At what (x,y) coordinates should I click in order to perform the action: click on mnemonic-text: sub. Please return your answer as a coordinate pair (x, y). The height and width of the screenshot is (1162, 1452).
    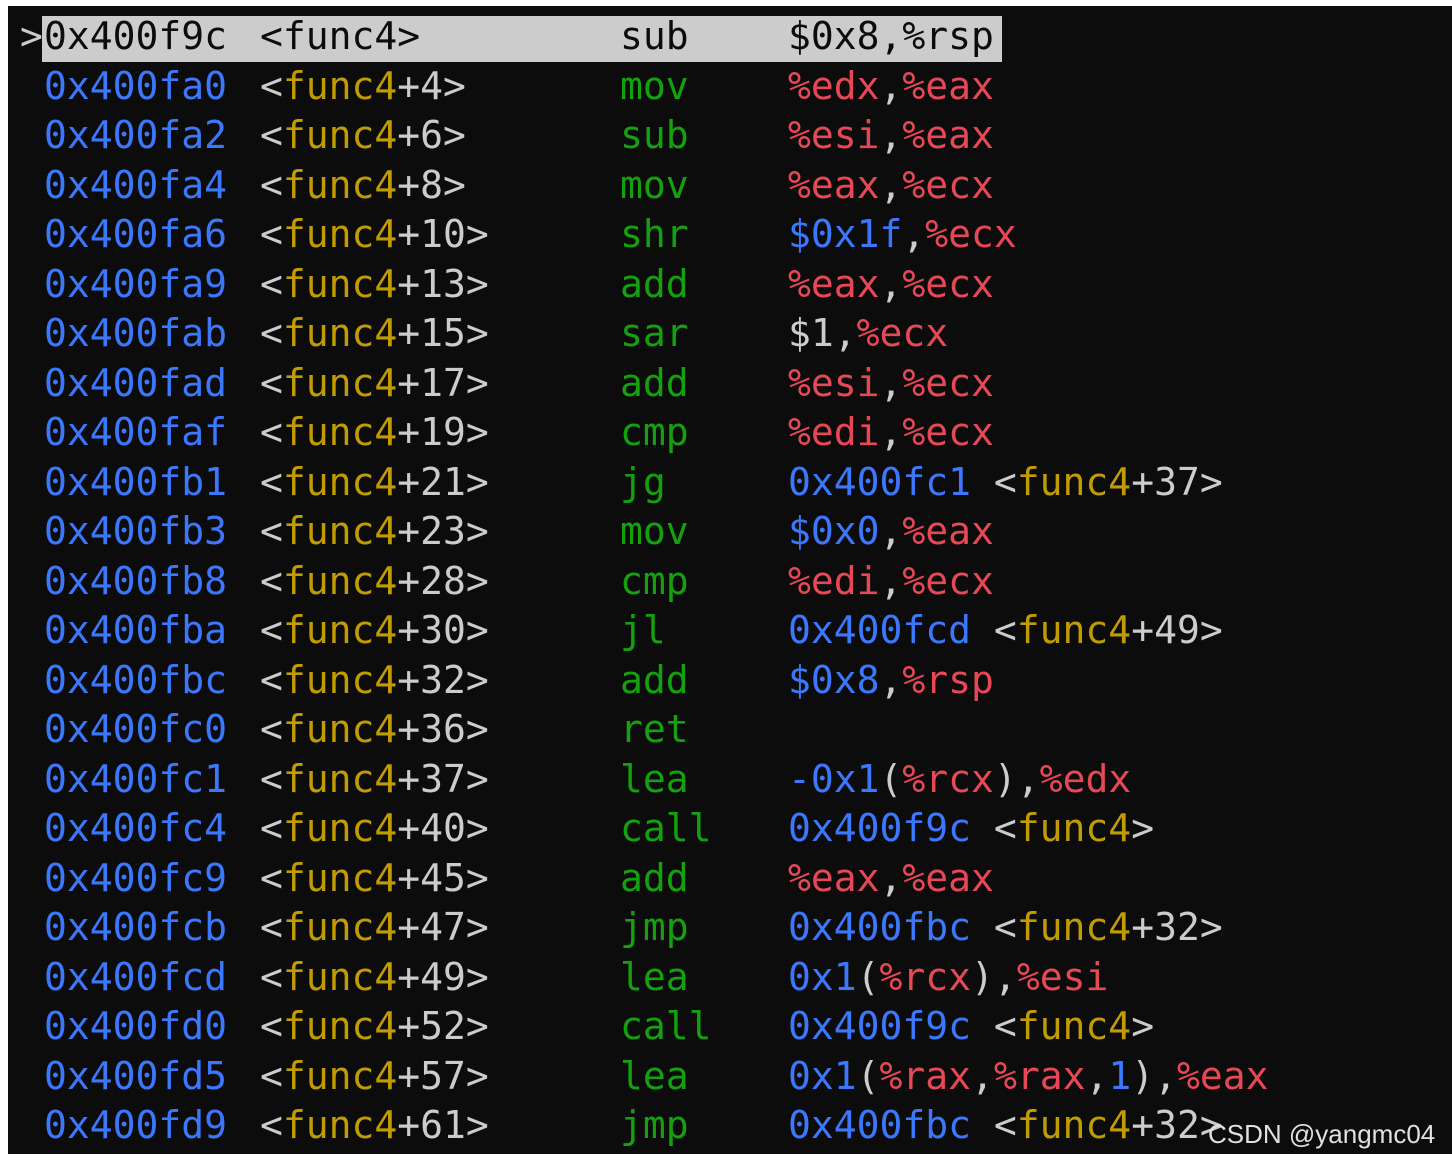
    Looking at the image, I should click on (654, 36).